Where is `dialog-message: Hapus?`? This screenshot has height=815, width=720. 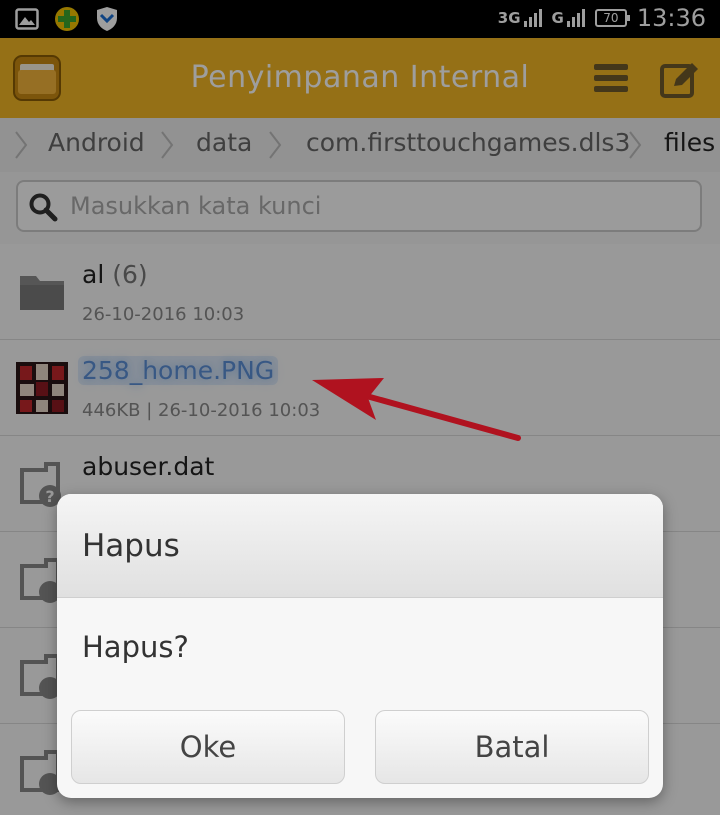
dialog-message: Hapus? is located at coordinates (135, 647).